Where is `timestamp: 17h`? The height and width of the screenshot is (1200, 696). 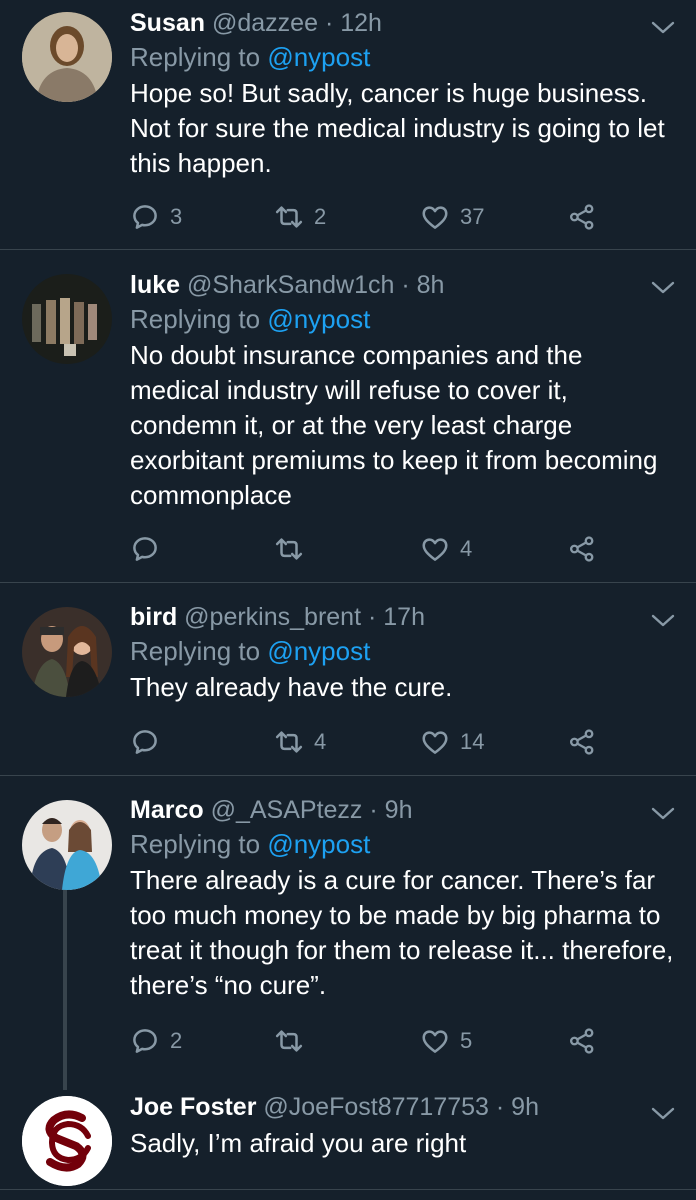
timestamp: 17h is located at coordinates (404, 617).